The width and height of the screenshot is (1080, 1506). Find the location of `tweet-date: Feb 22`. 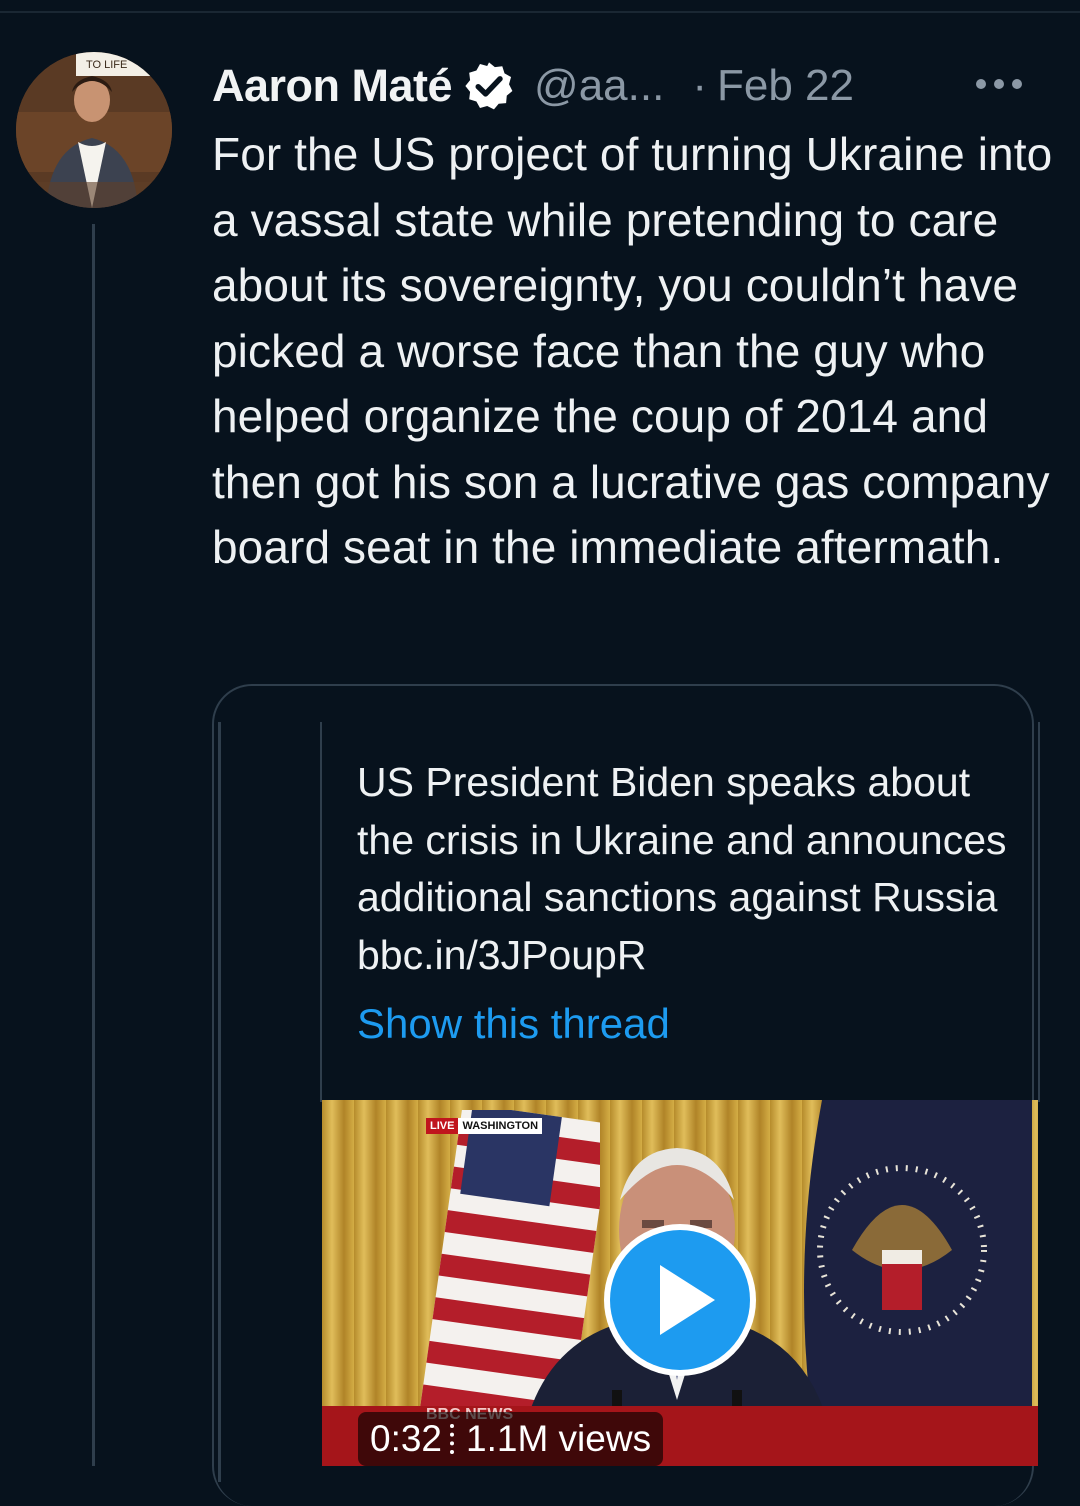

tweet-date: Feb 22 is located at coordinates (785, 86).